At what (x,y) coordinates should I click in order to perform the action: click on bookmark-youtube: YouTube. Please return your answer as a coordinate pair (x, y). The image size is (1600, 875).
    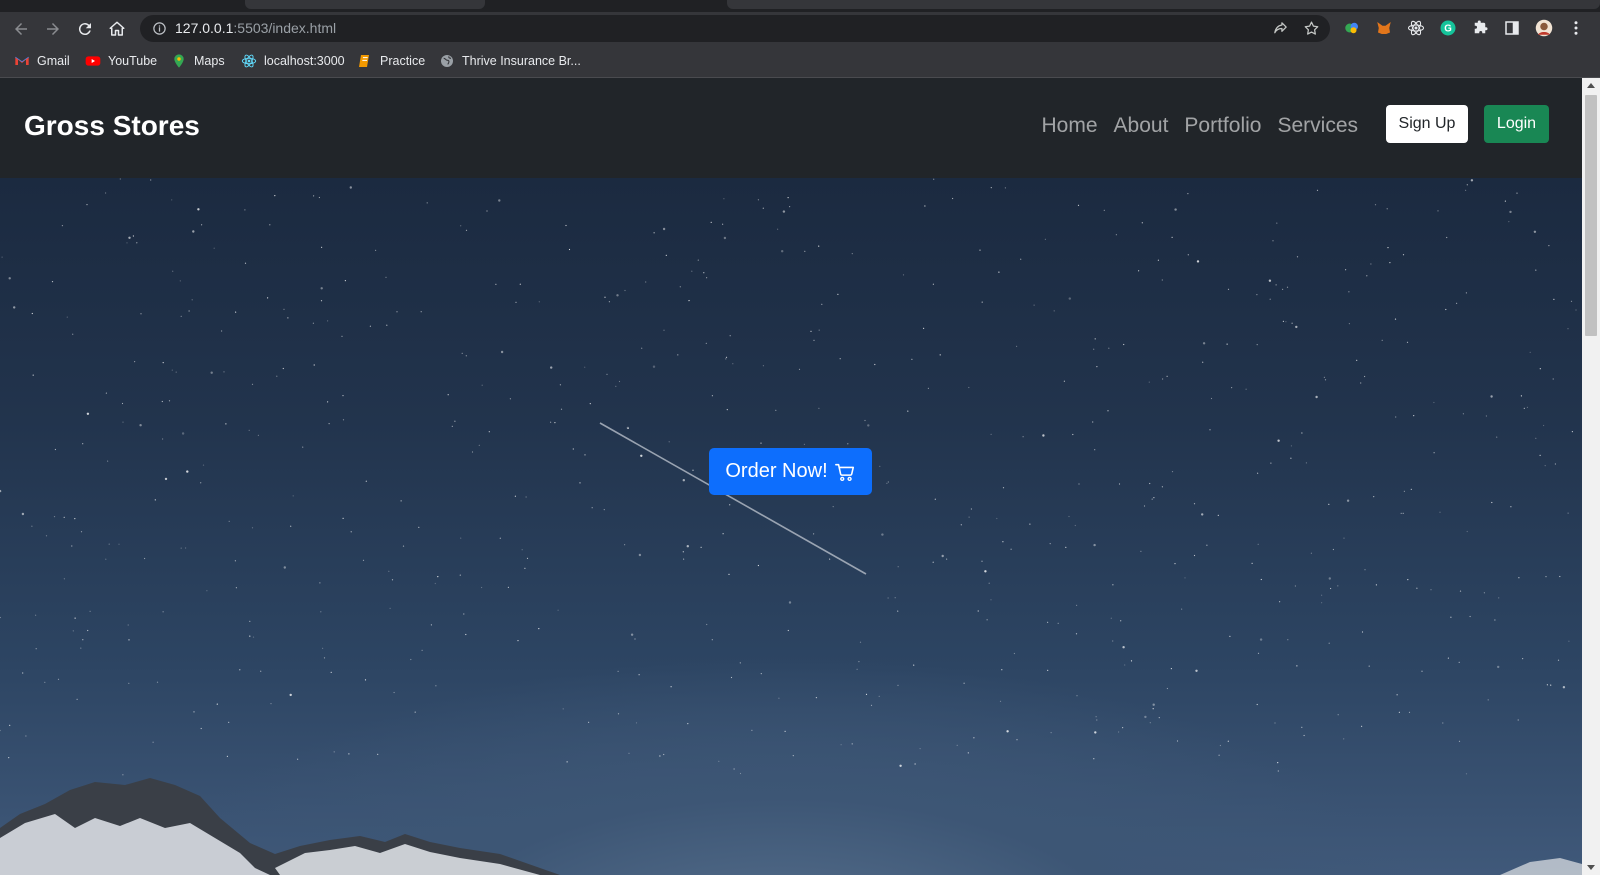
    Looking at the image, I should click on (121, 61).